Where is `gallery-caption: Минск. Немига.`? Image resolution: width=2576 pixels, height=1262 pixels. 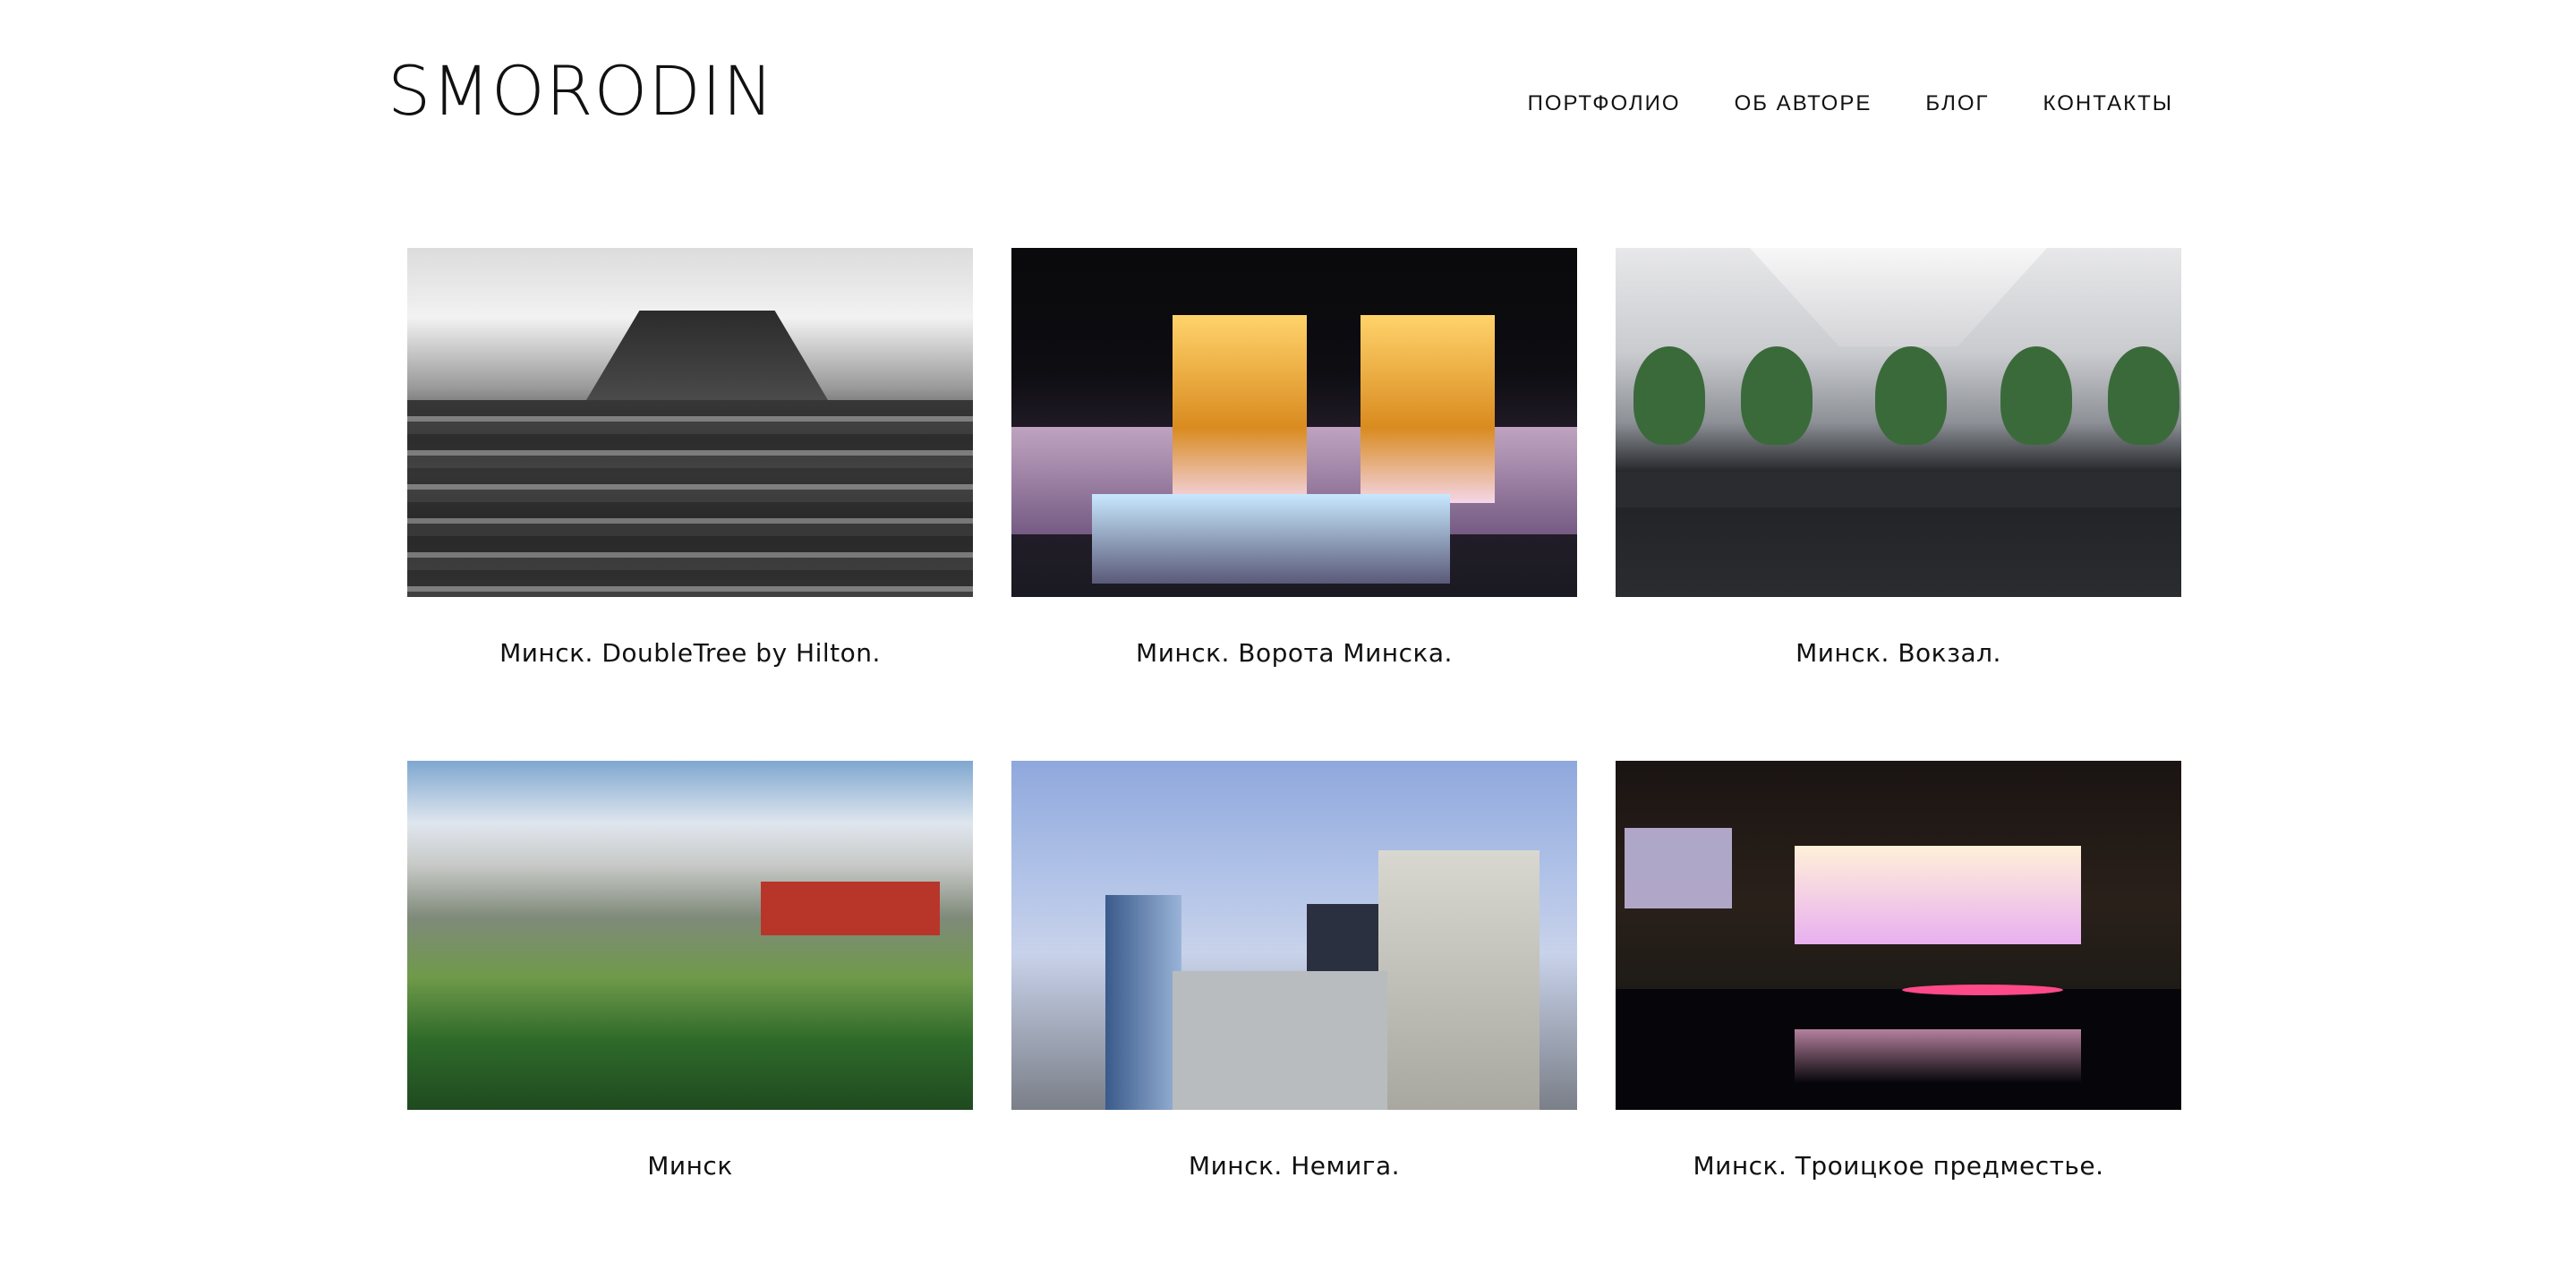 gallery-caption: Минск. Немига. is located at coordinates (1294, 1166).